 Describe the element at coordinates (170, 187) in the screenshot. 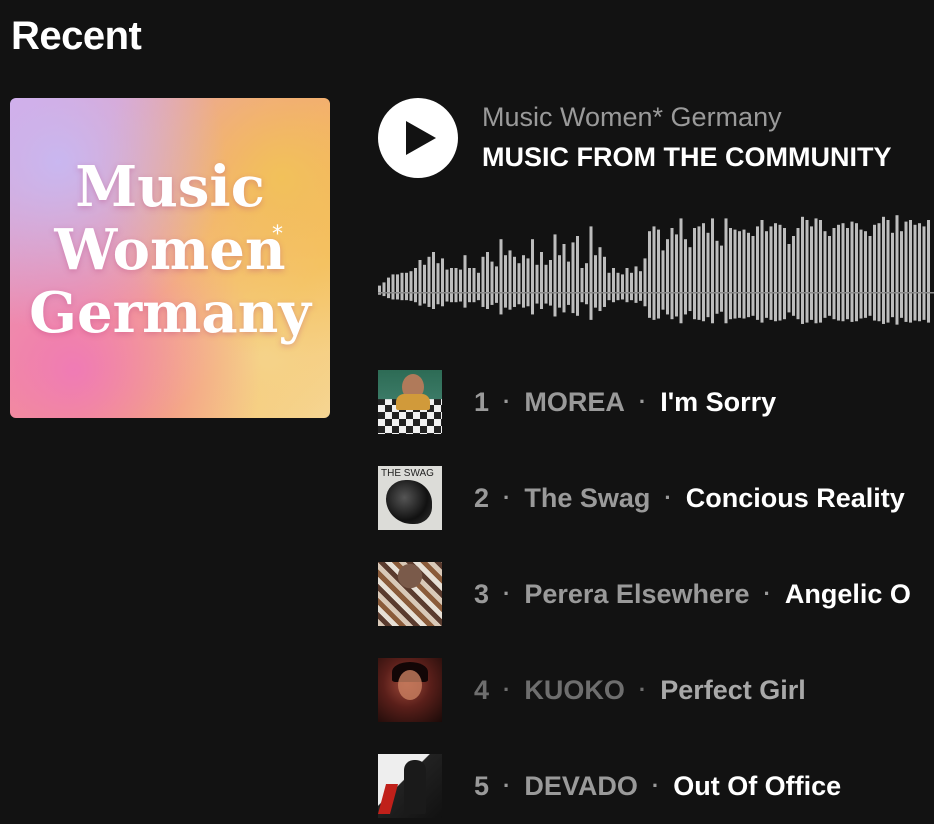

I see `cover-line-1: Music` at that location.